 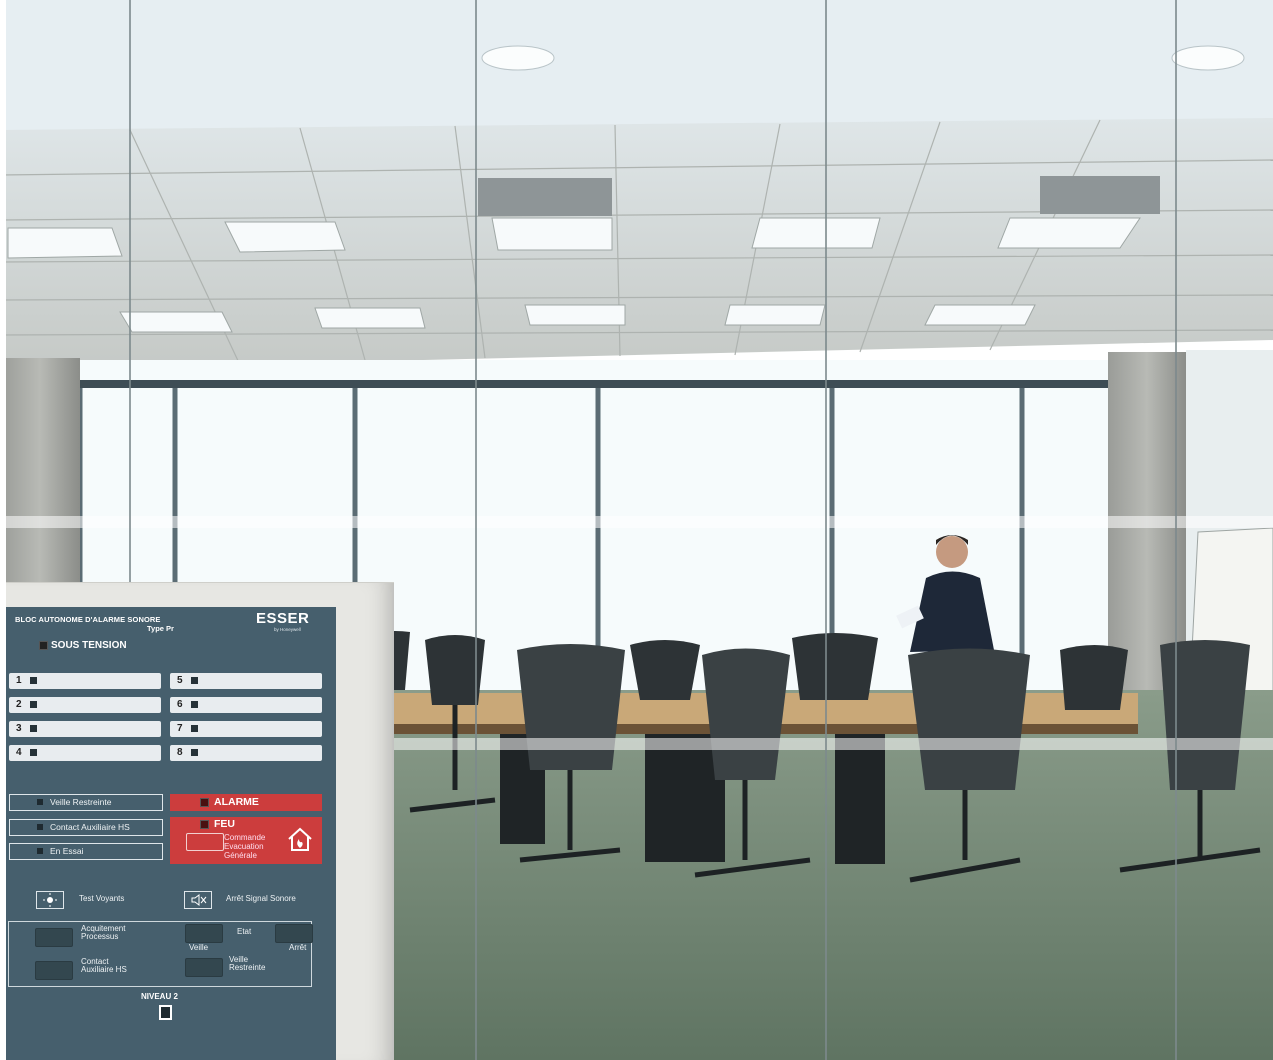 What do you see at coordinates (300, 839) in the screenshot?
I see `fire-house-icon` at bounding box center [300, 839].